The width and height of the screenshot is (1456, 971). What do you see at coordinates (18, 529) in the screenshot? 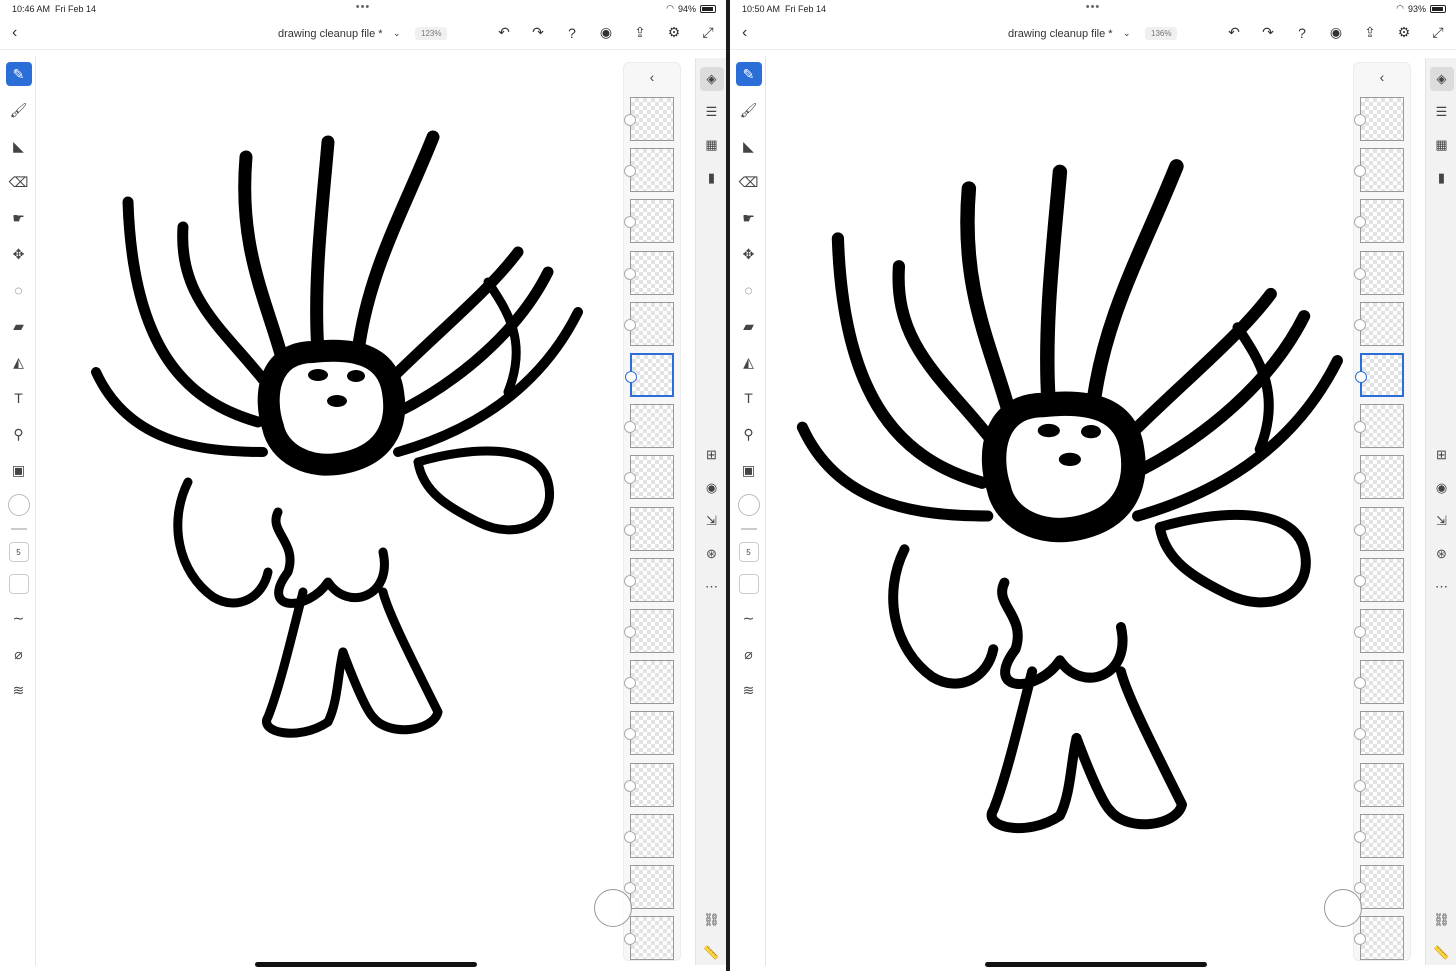
I see `size-handle` at bounding box center [18, 529].